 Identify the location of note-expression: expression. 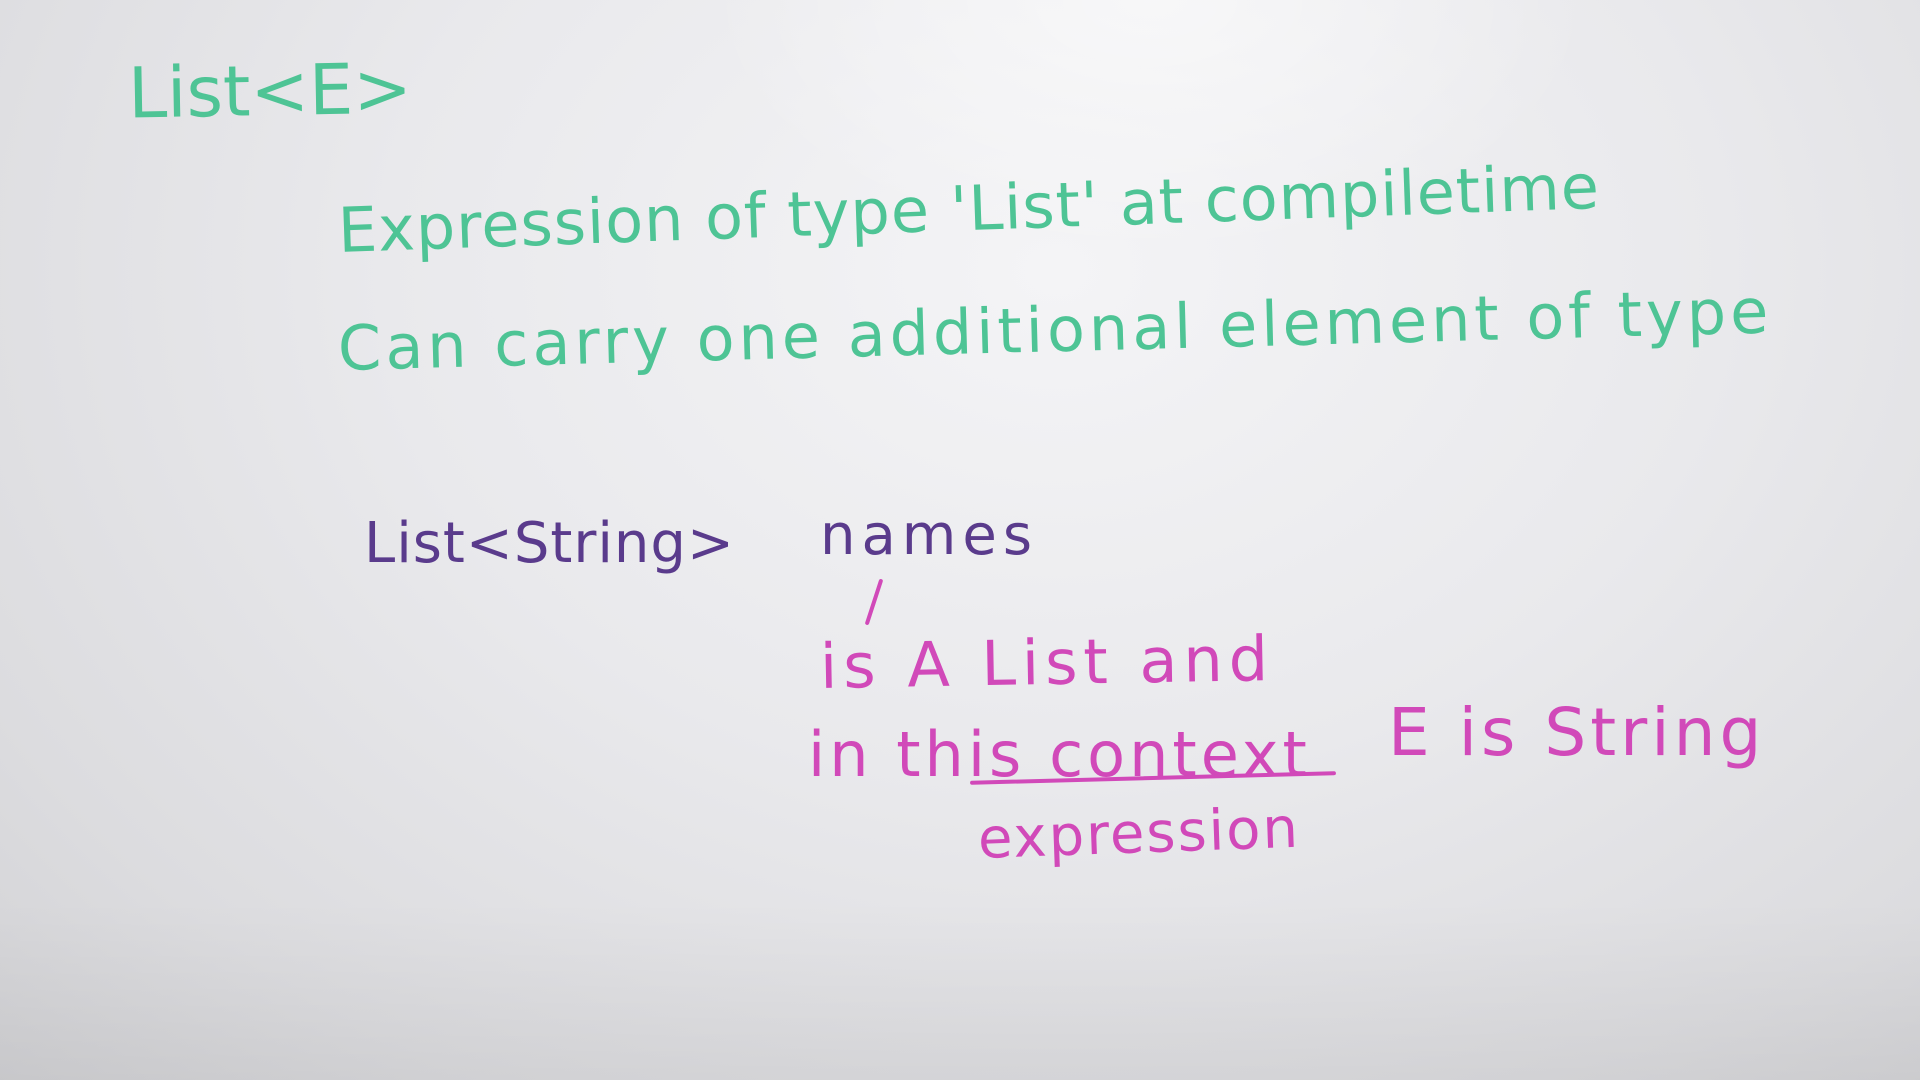
(1138, 833).